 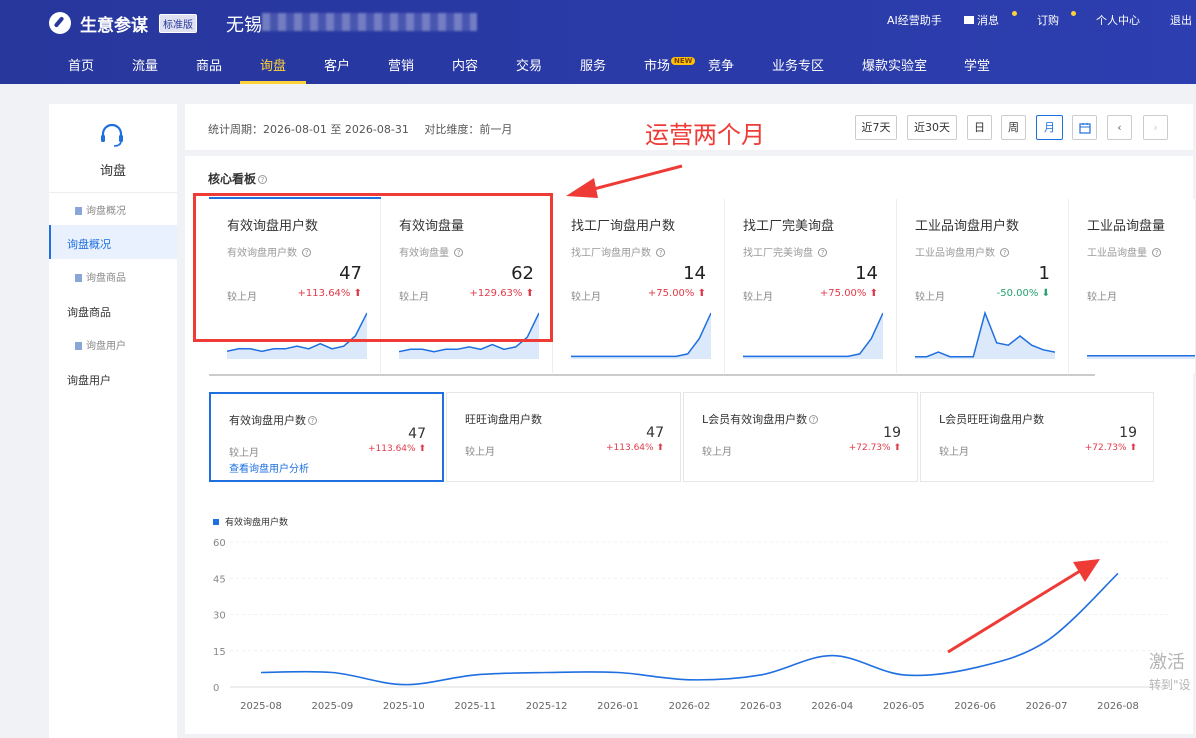 What do you see at coordinates (962, 251) in the screenshot?
I see `card-subtitle: 工业品询盘用户数 ?` at bounding box center [962, 251].